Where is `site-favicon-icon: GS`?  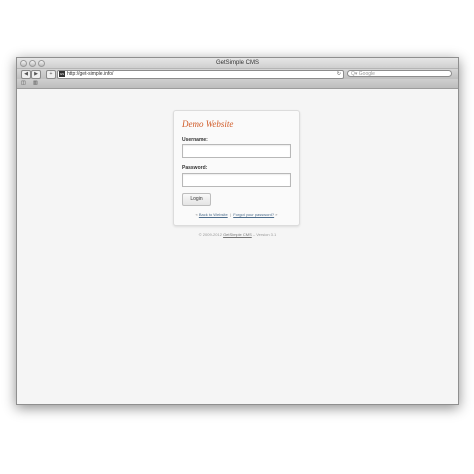 site-favicon-icon: GS is located at coordinates (62, 74).